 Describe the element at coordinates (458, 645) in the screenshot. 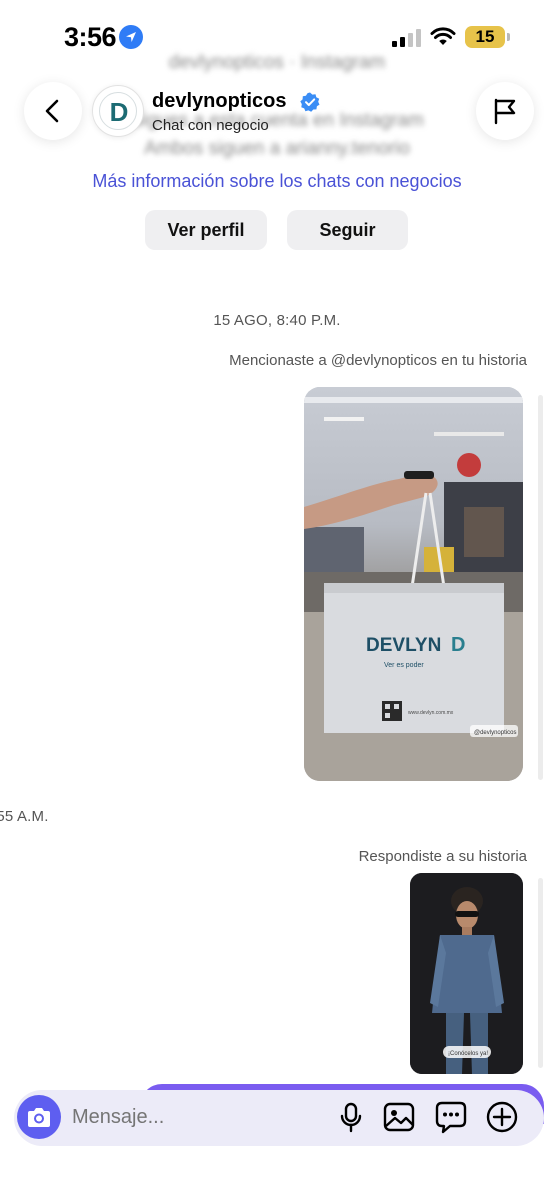

I see `bag-brand-letter: D` at that location.